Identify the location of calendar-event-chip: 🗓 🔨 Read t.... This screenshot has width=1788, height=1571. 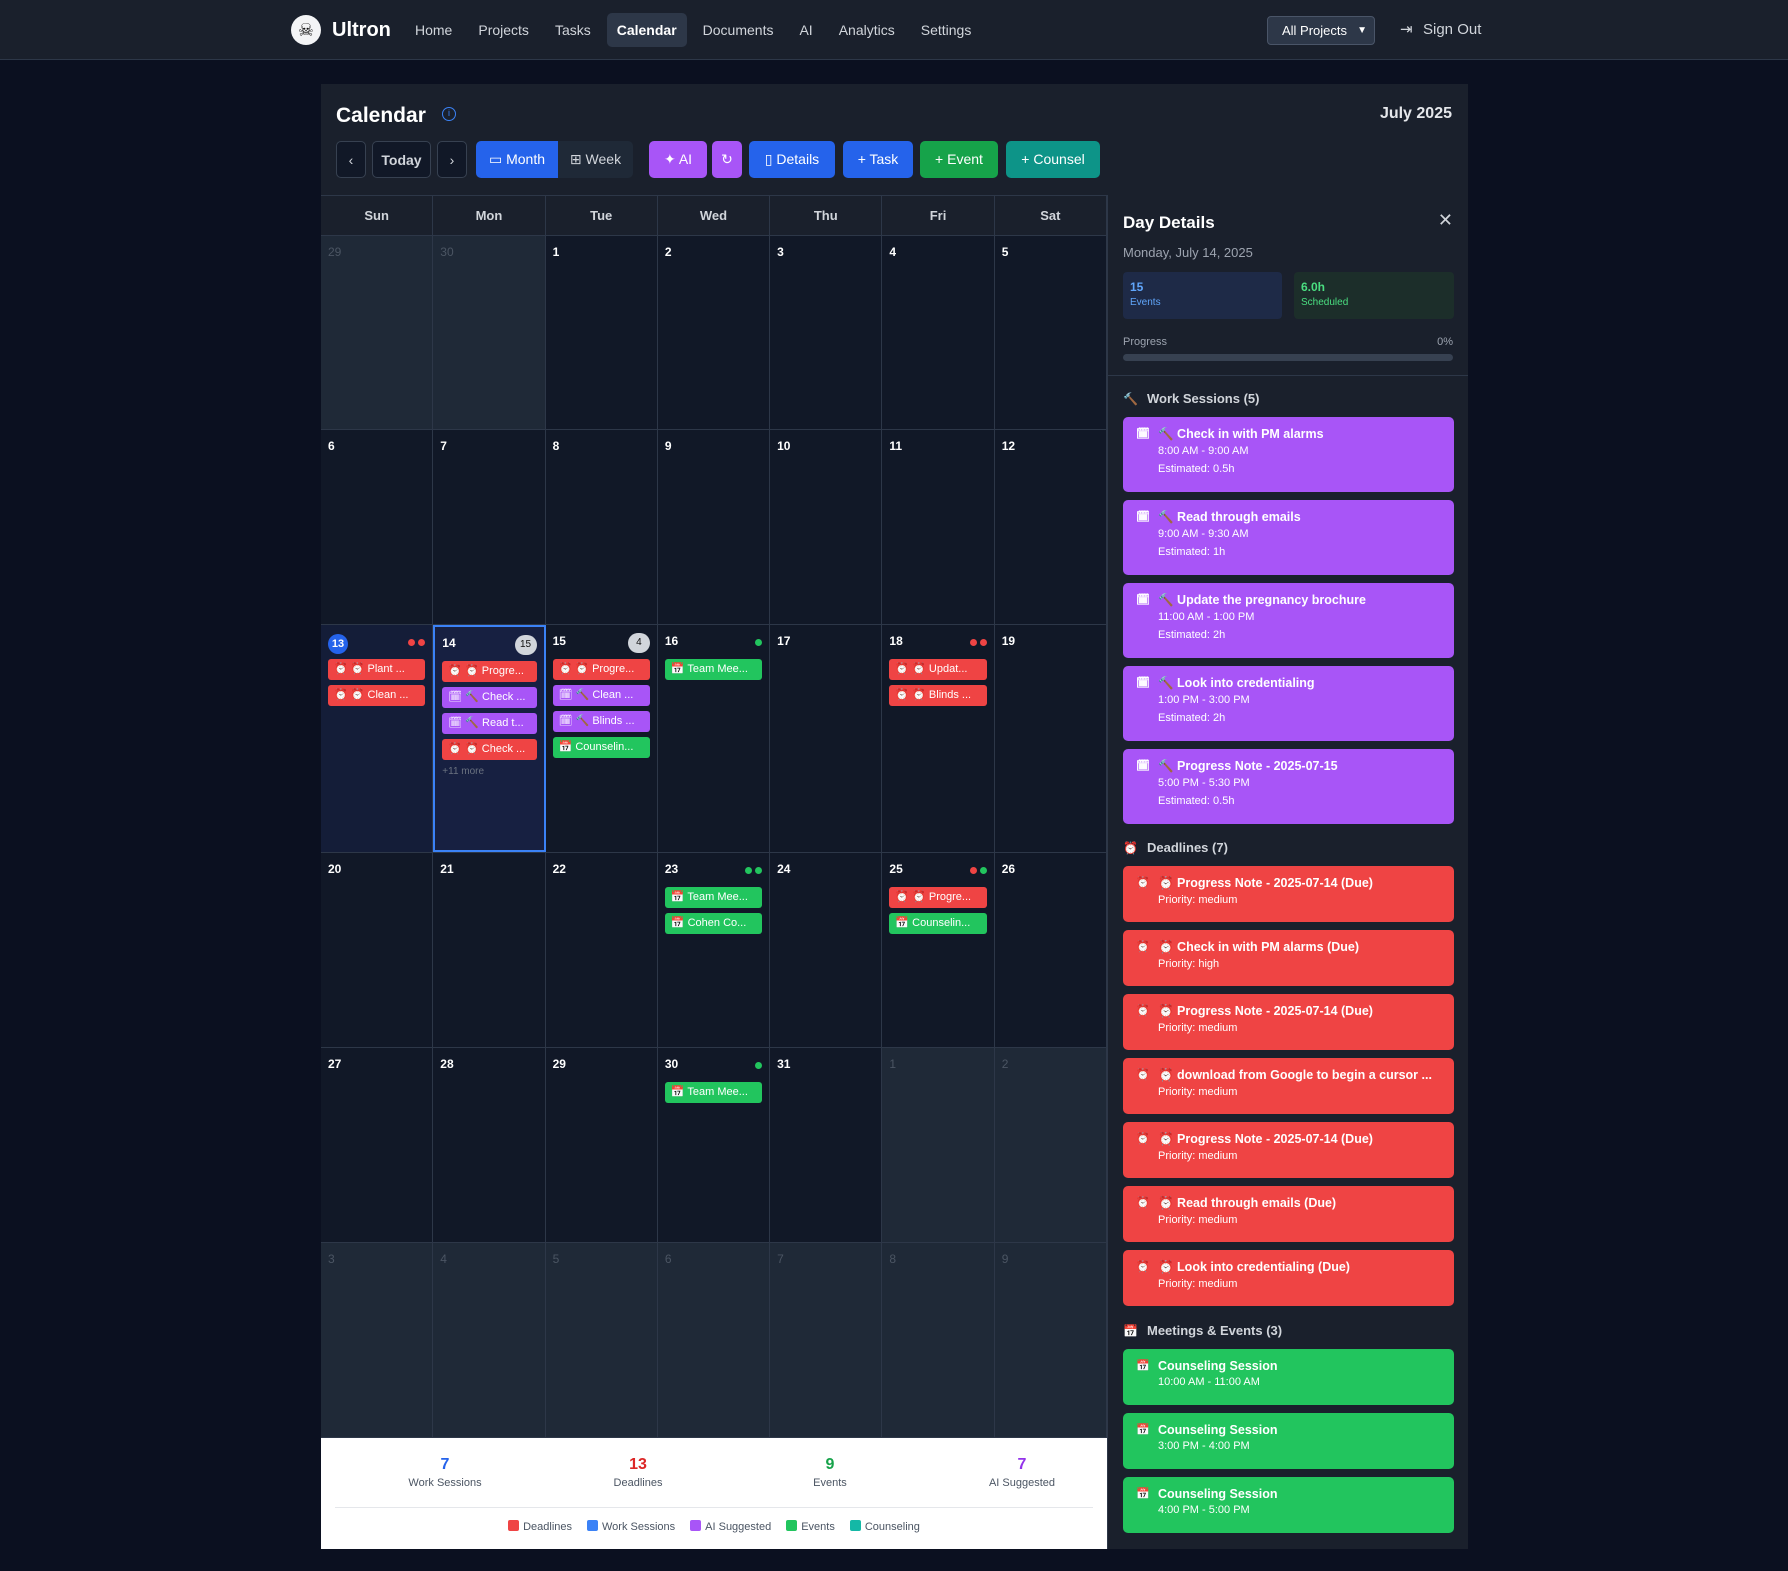
(489, 723).